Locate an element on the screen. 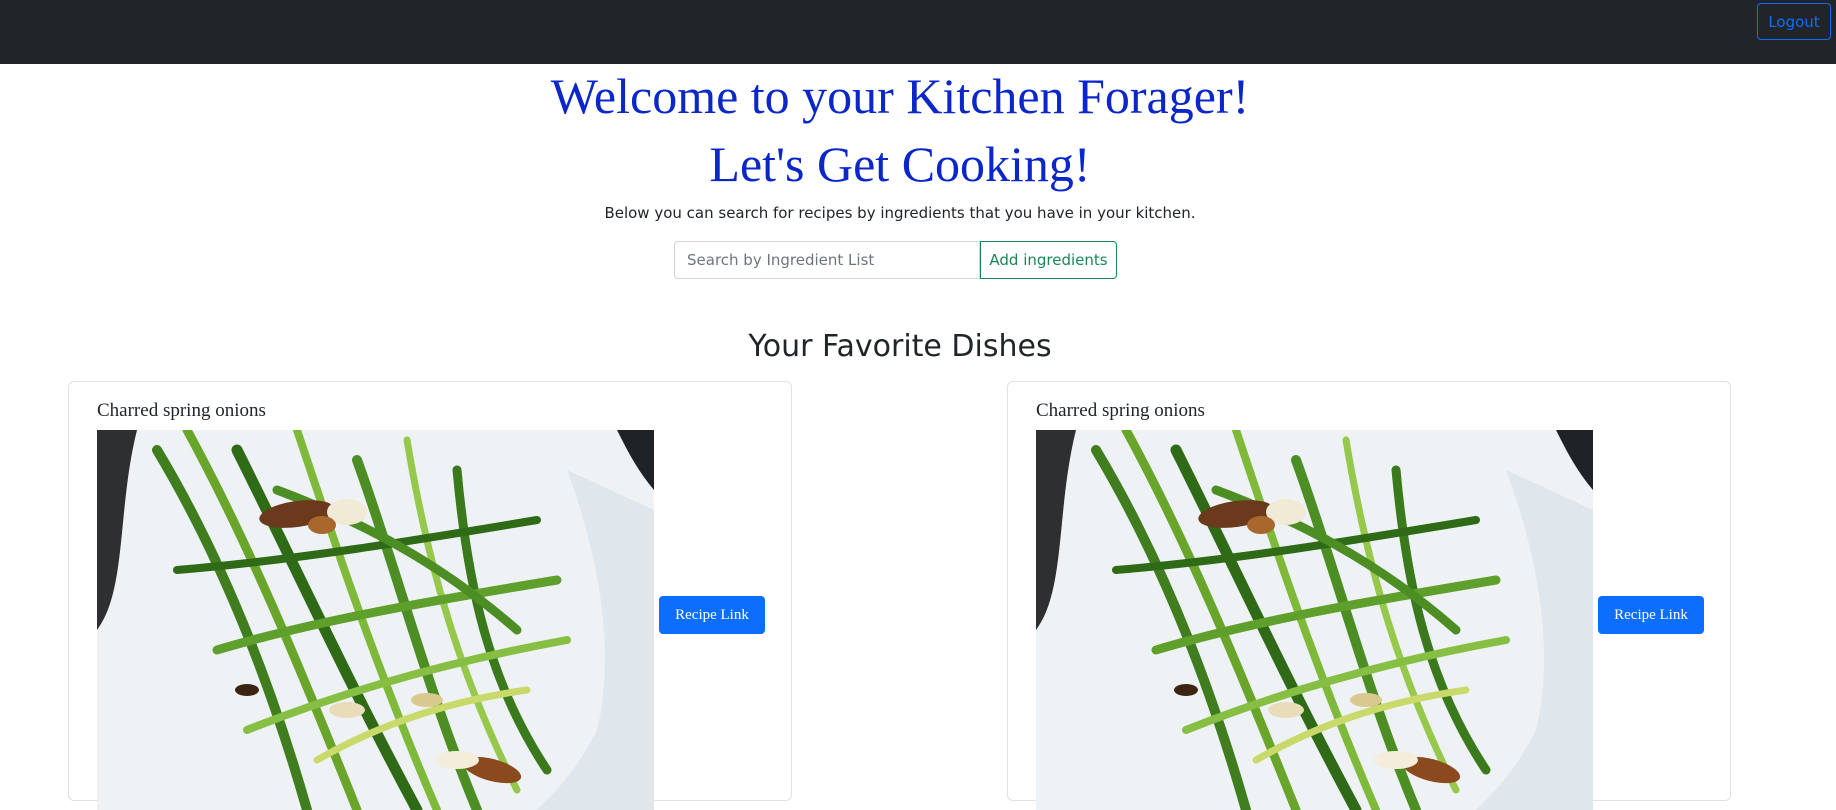  welcome-heading: Welcome to your Kitchen Forager! is located at coordinates (900, 96).